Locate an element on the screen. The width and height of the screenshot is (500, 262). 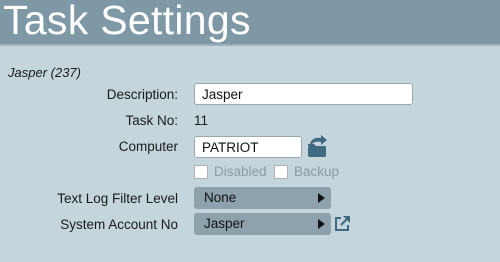
log-filter-value: None is located at coordinates (220, 197).